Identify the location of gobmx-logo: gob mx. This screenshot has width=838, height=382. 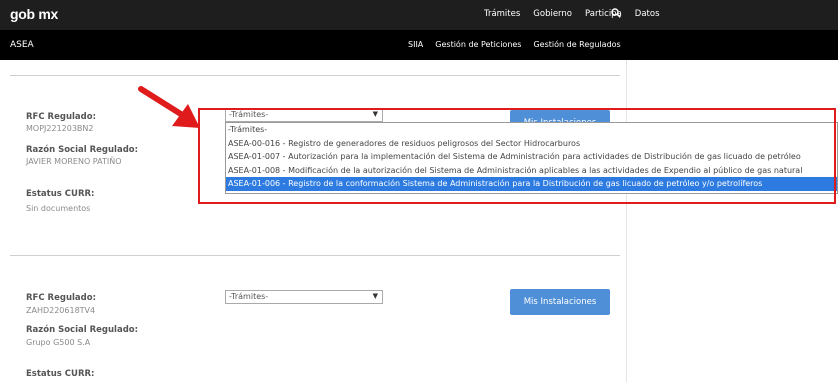
(34, 14).